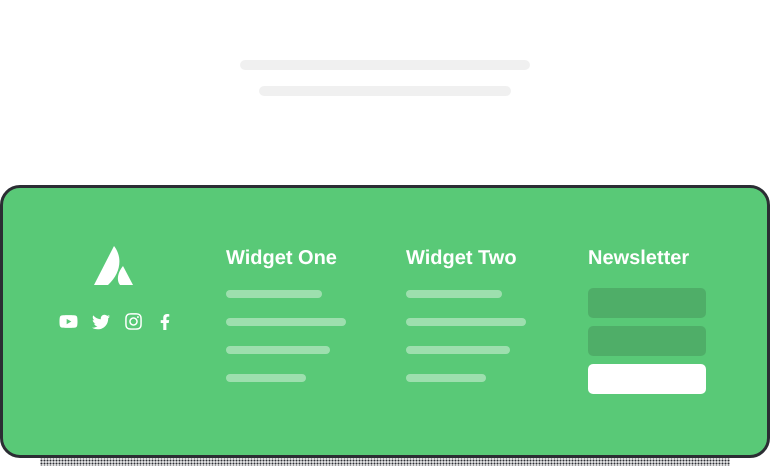 The height and width of the screenshot is (466, 770). What do you see at coordinates (462, 258) in the screenshot?
I see `widget-title: Widget Two` at bounding box center [462, 258].